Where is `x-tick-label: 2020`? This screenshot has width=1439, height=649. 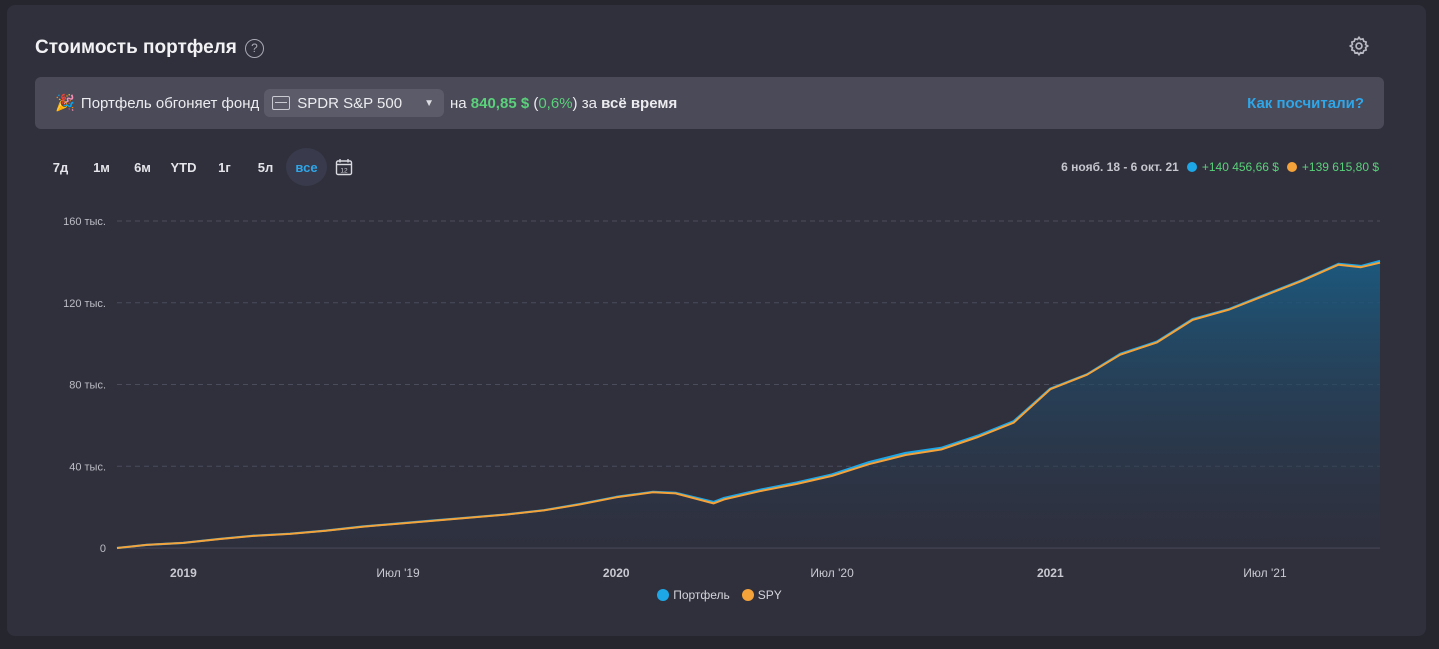
x-tick-label: 2020 is located at coordinates (616, 573).